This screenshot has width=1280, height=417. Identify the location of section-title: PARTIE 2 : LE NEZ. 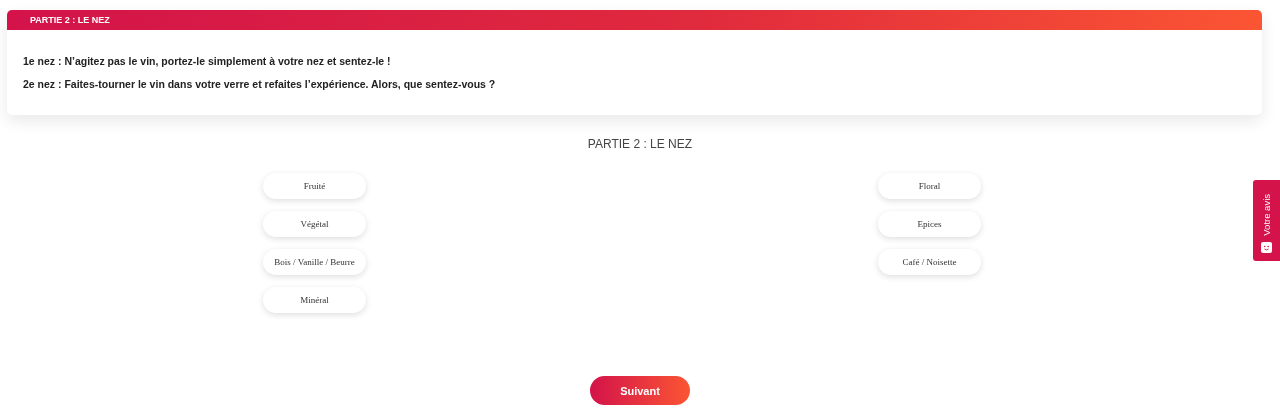
(640, 144).